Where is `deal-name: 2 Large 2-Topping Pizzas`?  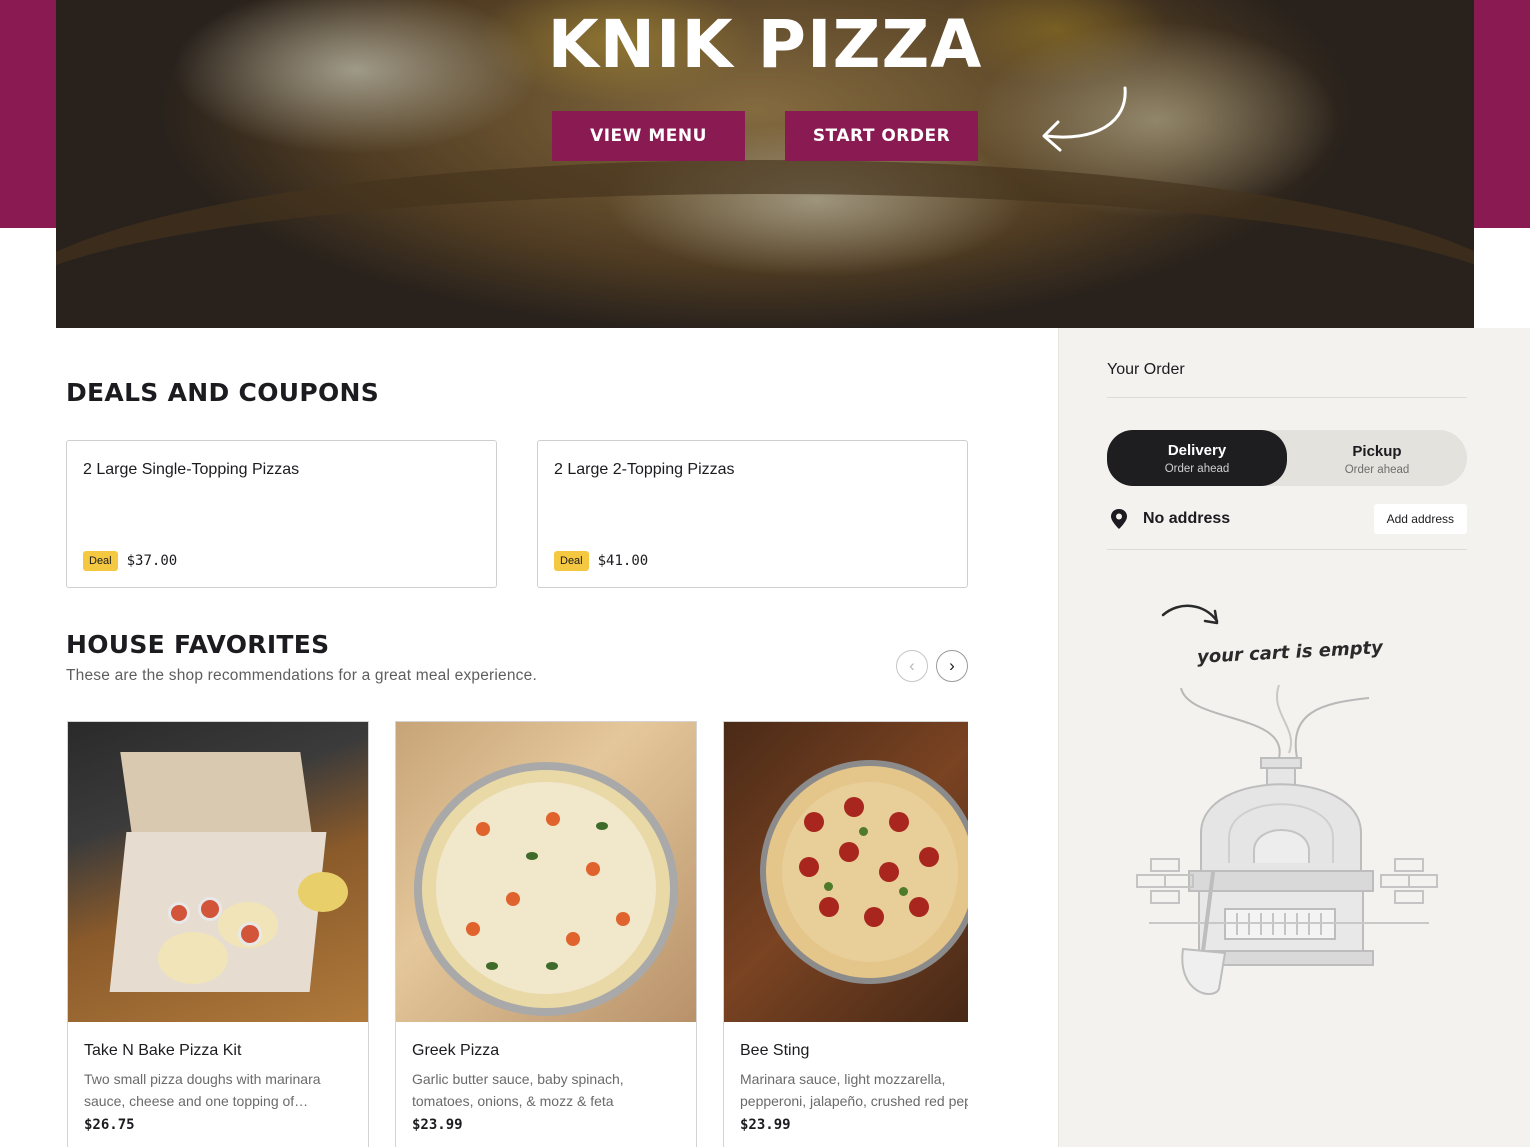
deal-name: 2 Large 2-Topping Pizzas is located at coordinates (644, 469).